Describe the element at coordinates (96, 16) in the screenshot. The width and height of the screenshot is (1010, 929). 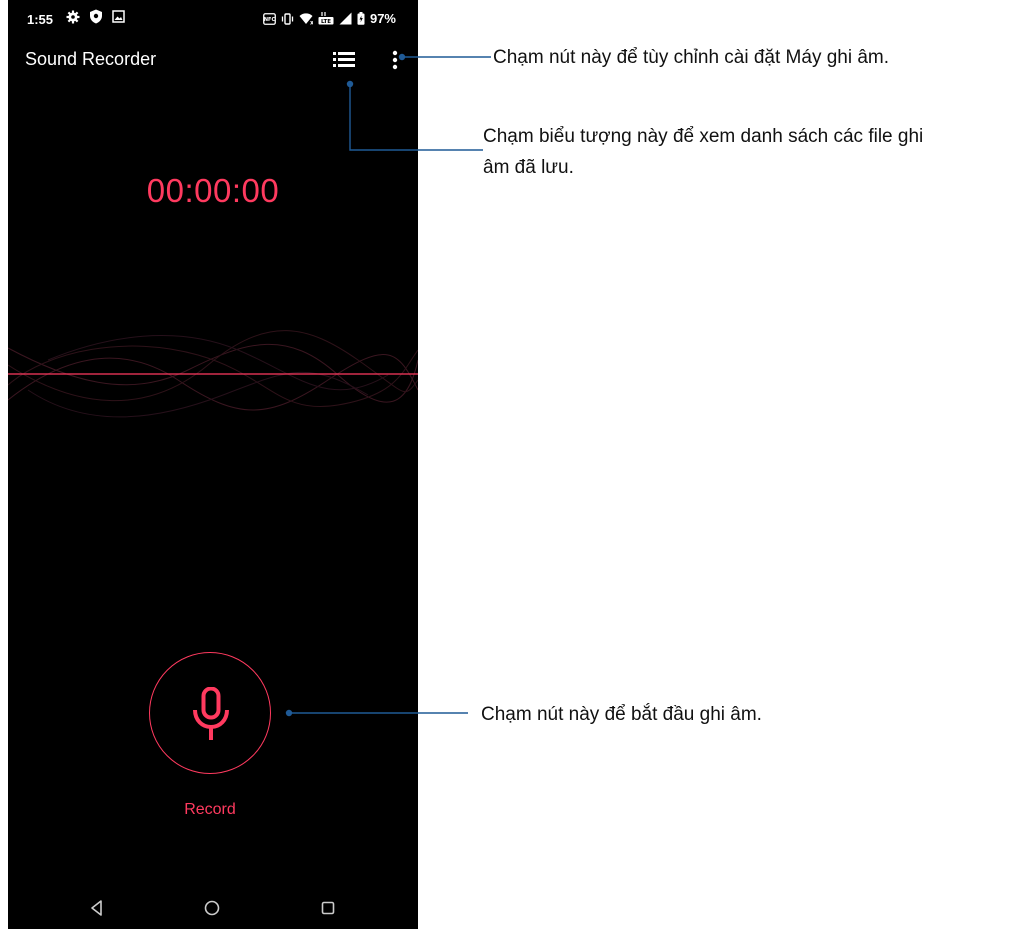
I see `shield-icon` at that location.